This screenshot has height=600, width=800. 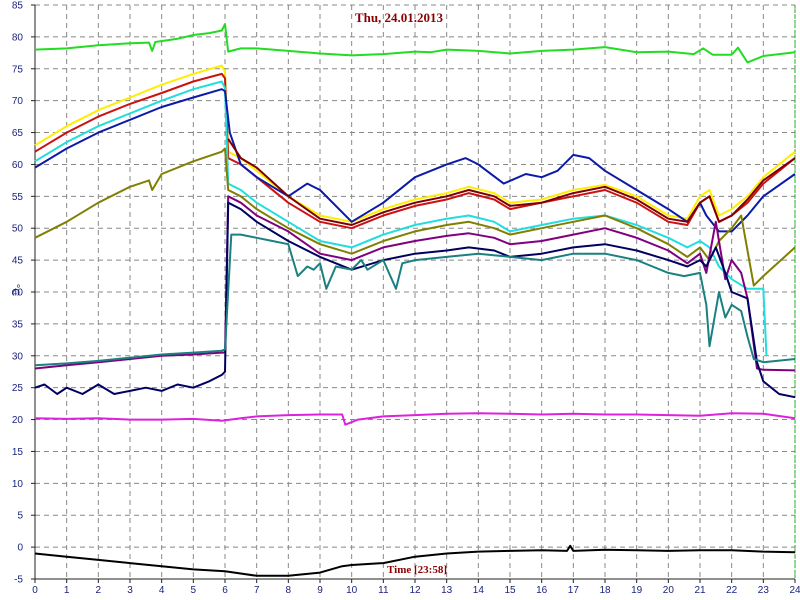 What do you see at coordinates (732, 590) in the screenshot?
I see `x-tick-label: 22` at bounding box center [732, 590].